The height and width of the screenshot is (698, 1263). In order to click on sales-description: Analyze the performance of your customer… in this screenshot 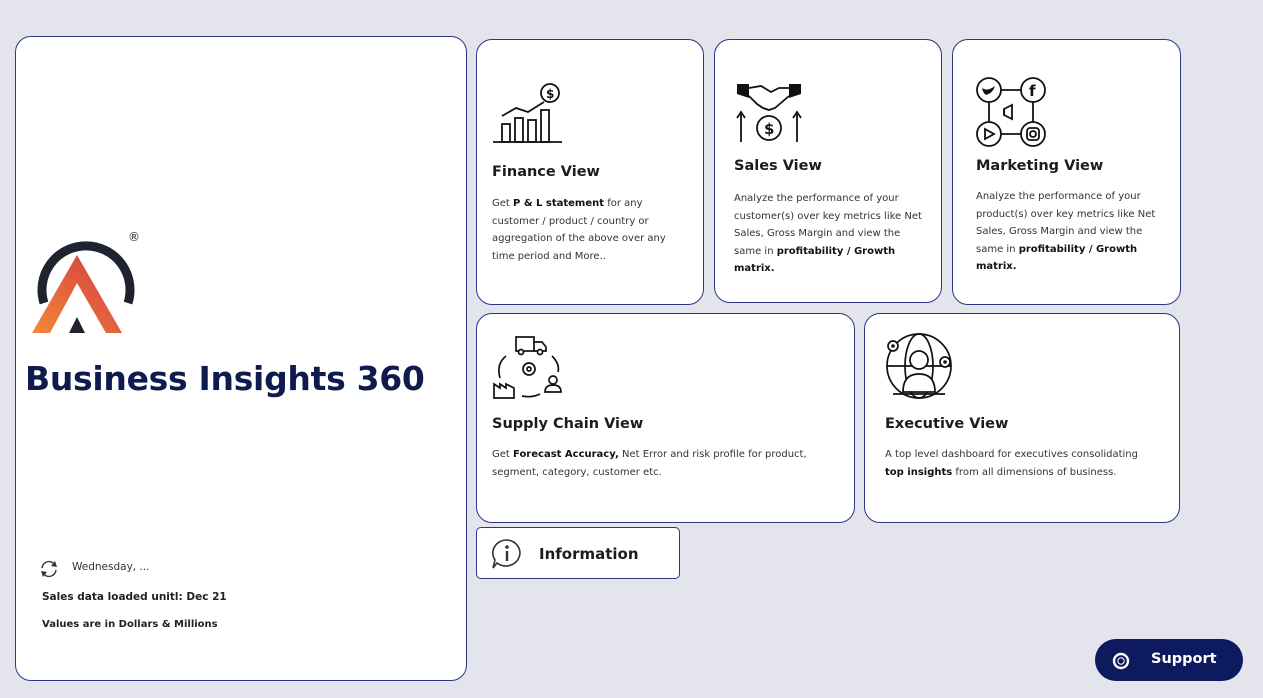, I will do `click(828, 233)`.